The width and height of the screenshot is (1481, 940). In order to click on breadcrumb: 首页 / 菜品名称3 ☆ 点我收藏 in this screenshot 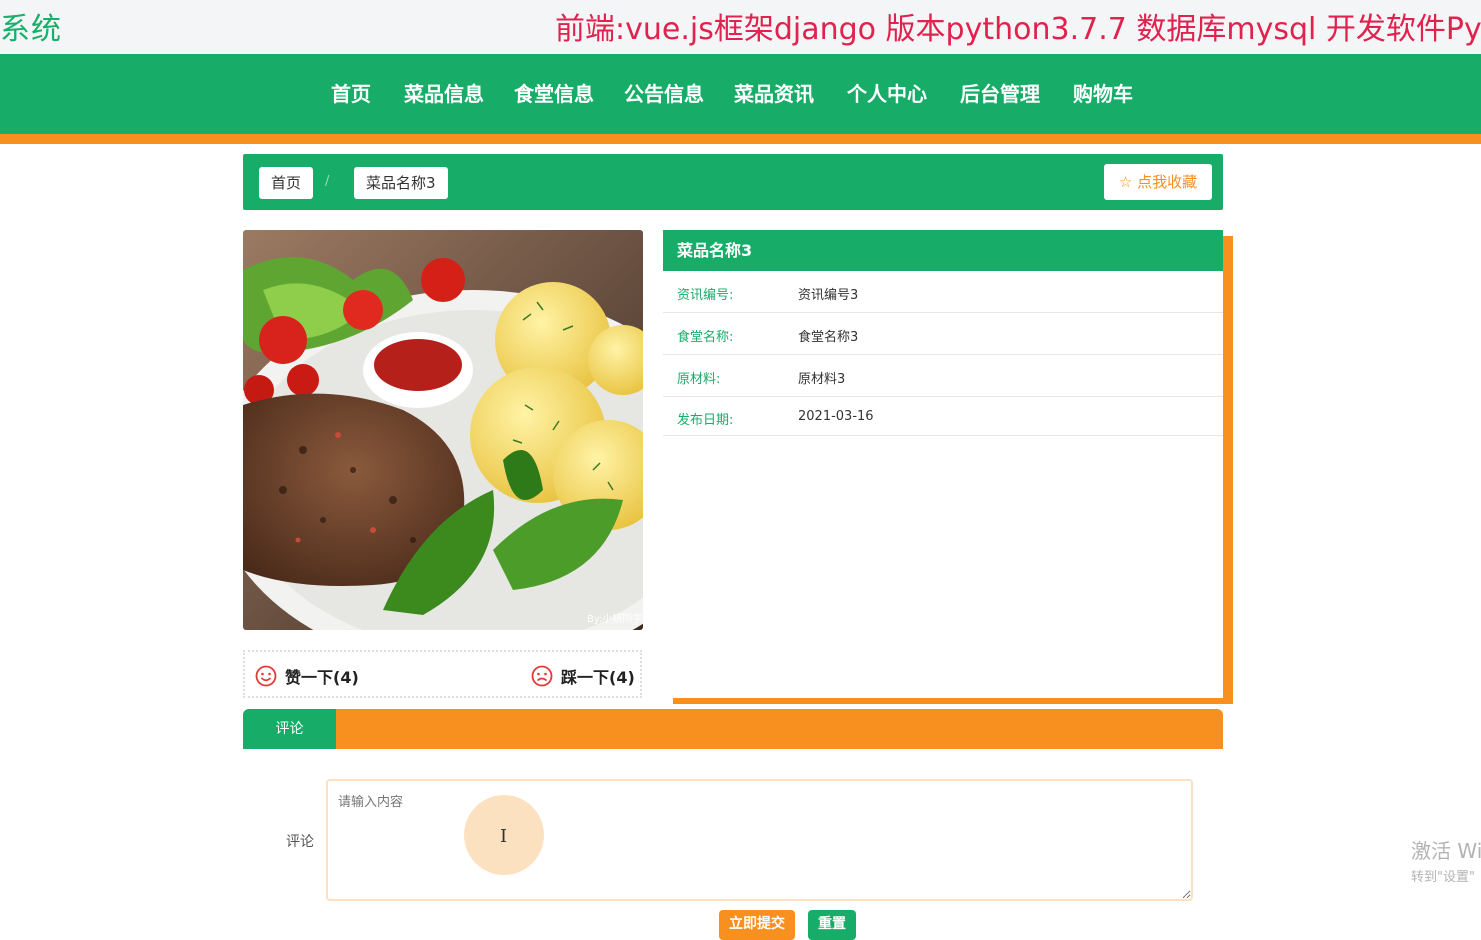, I will do `click(733, 182)`.